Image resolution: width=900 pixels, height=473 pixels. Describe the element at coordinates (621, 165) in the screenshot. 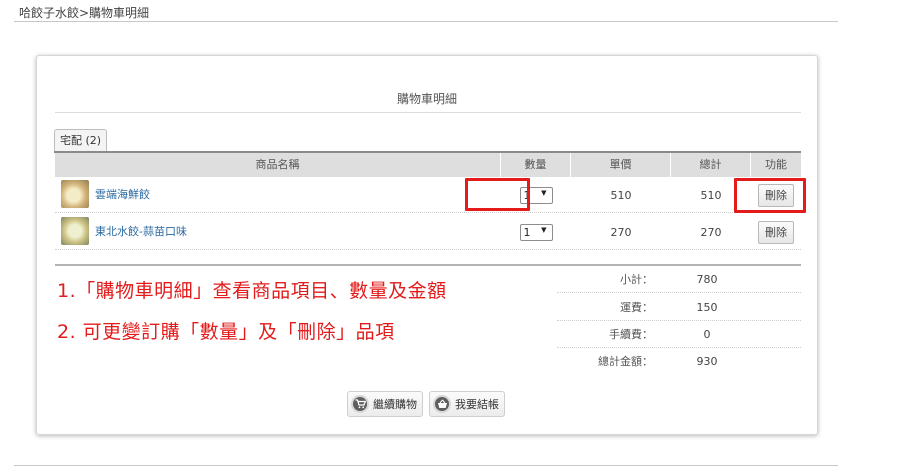

I see `header-unit-price: 單價` at that location.